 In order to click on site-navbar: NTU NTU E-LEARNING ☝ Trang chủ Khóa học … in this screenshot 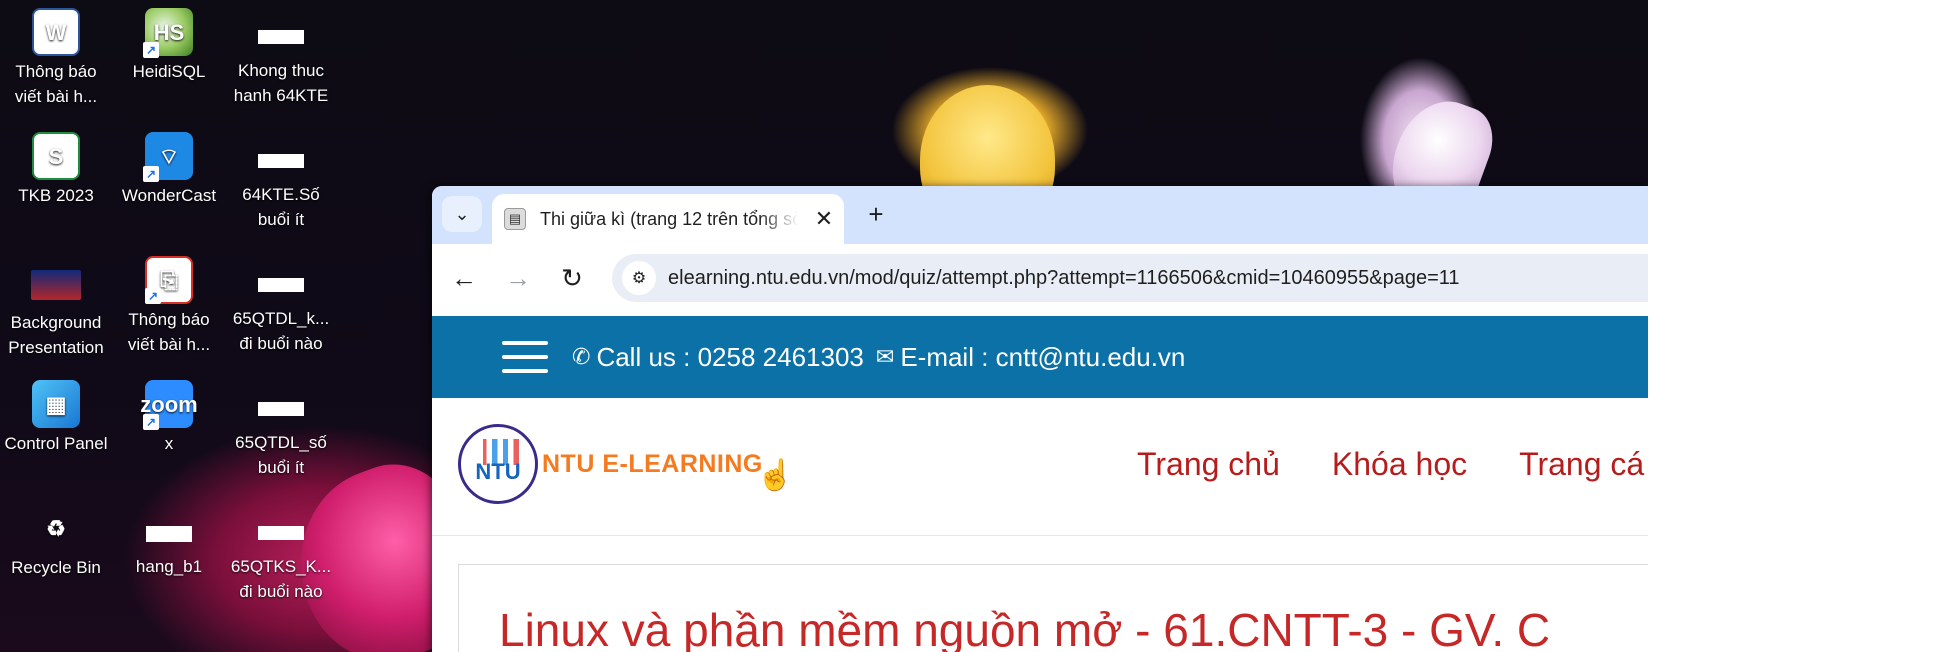, I will do `click(1040, 467)`.